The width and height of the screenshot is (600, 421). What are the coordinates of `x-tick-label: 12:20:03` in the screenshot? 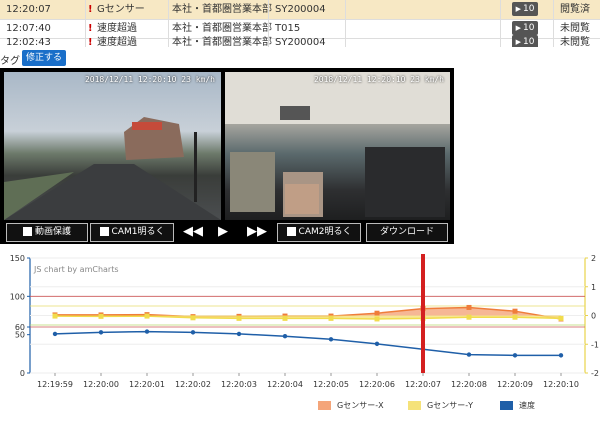 It's located at (239, 384).